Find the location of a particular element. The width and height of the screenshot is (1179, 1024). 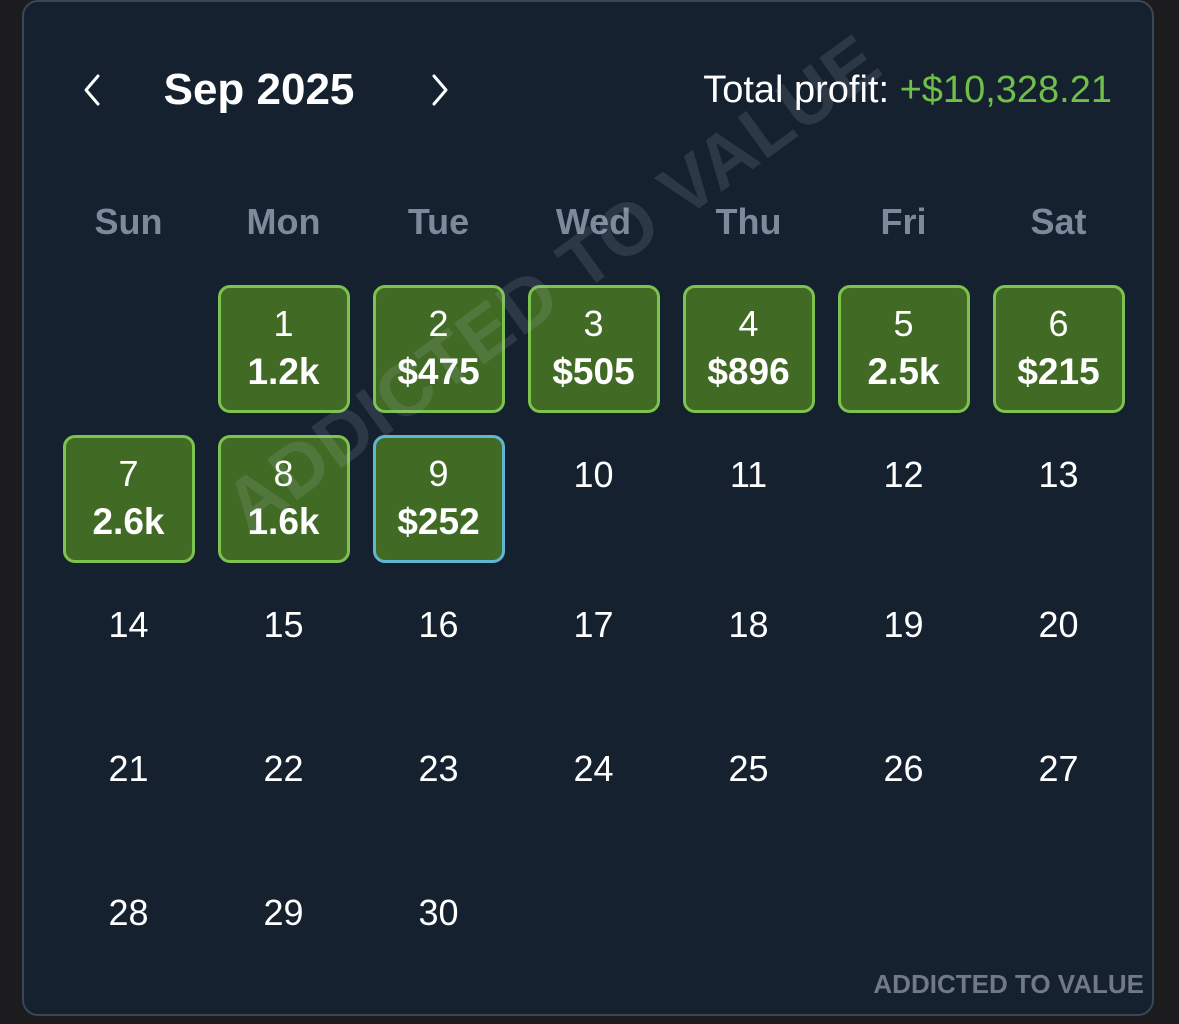

day-cell-2: 2 $475 is located at coordinates (438, 350).